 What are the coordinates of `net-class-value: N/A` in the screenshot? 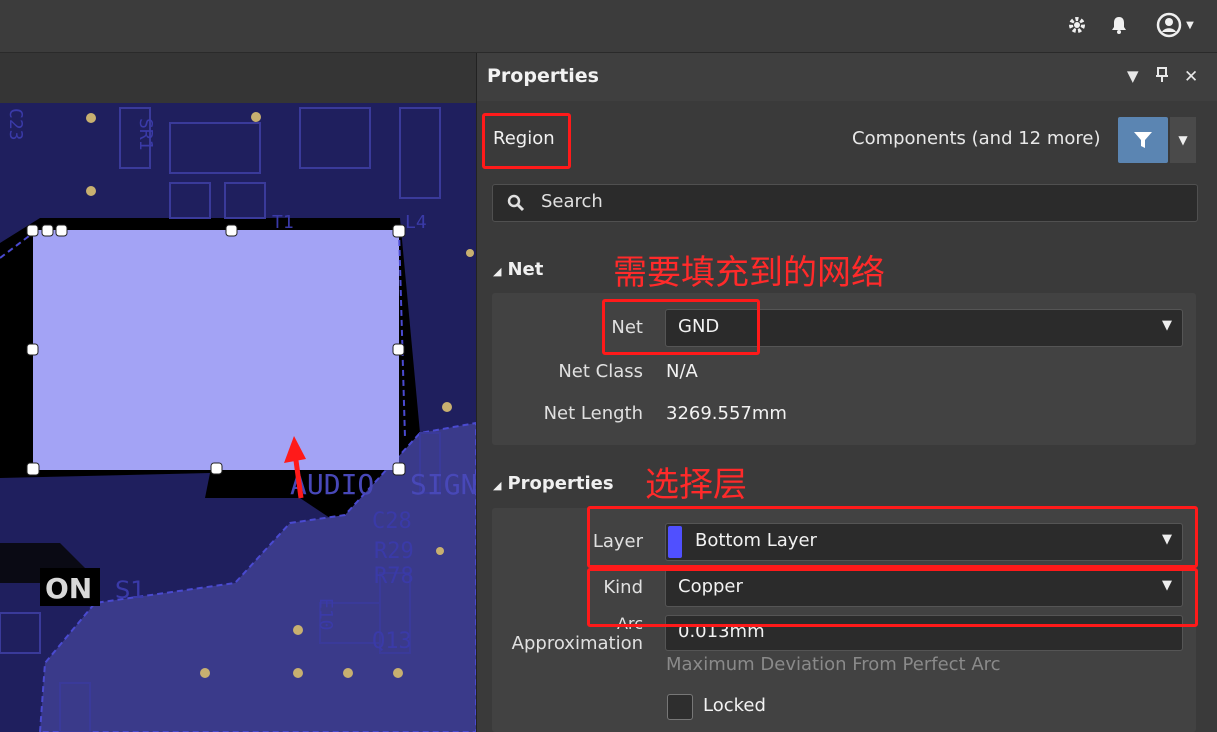 It's located at (682, 371).